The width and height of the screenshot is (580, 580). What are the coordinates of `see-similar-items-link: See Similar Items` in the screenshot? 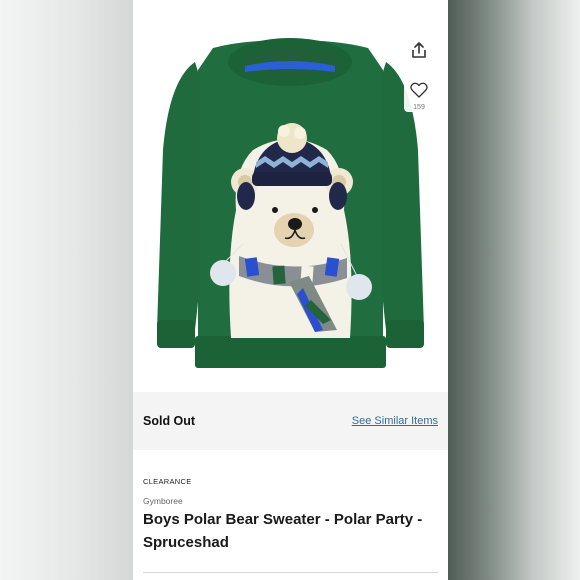 It's located at (395, 421).